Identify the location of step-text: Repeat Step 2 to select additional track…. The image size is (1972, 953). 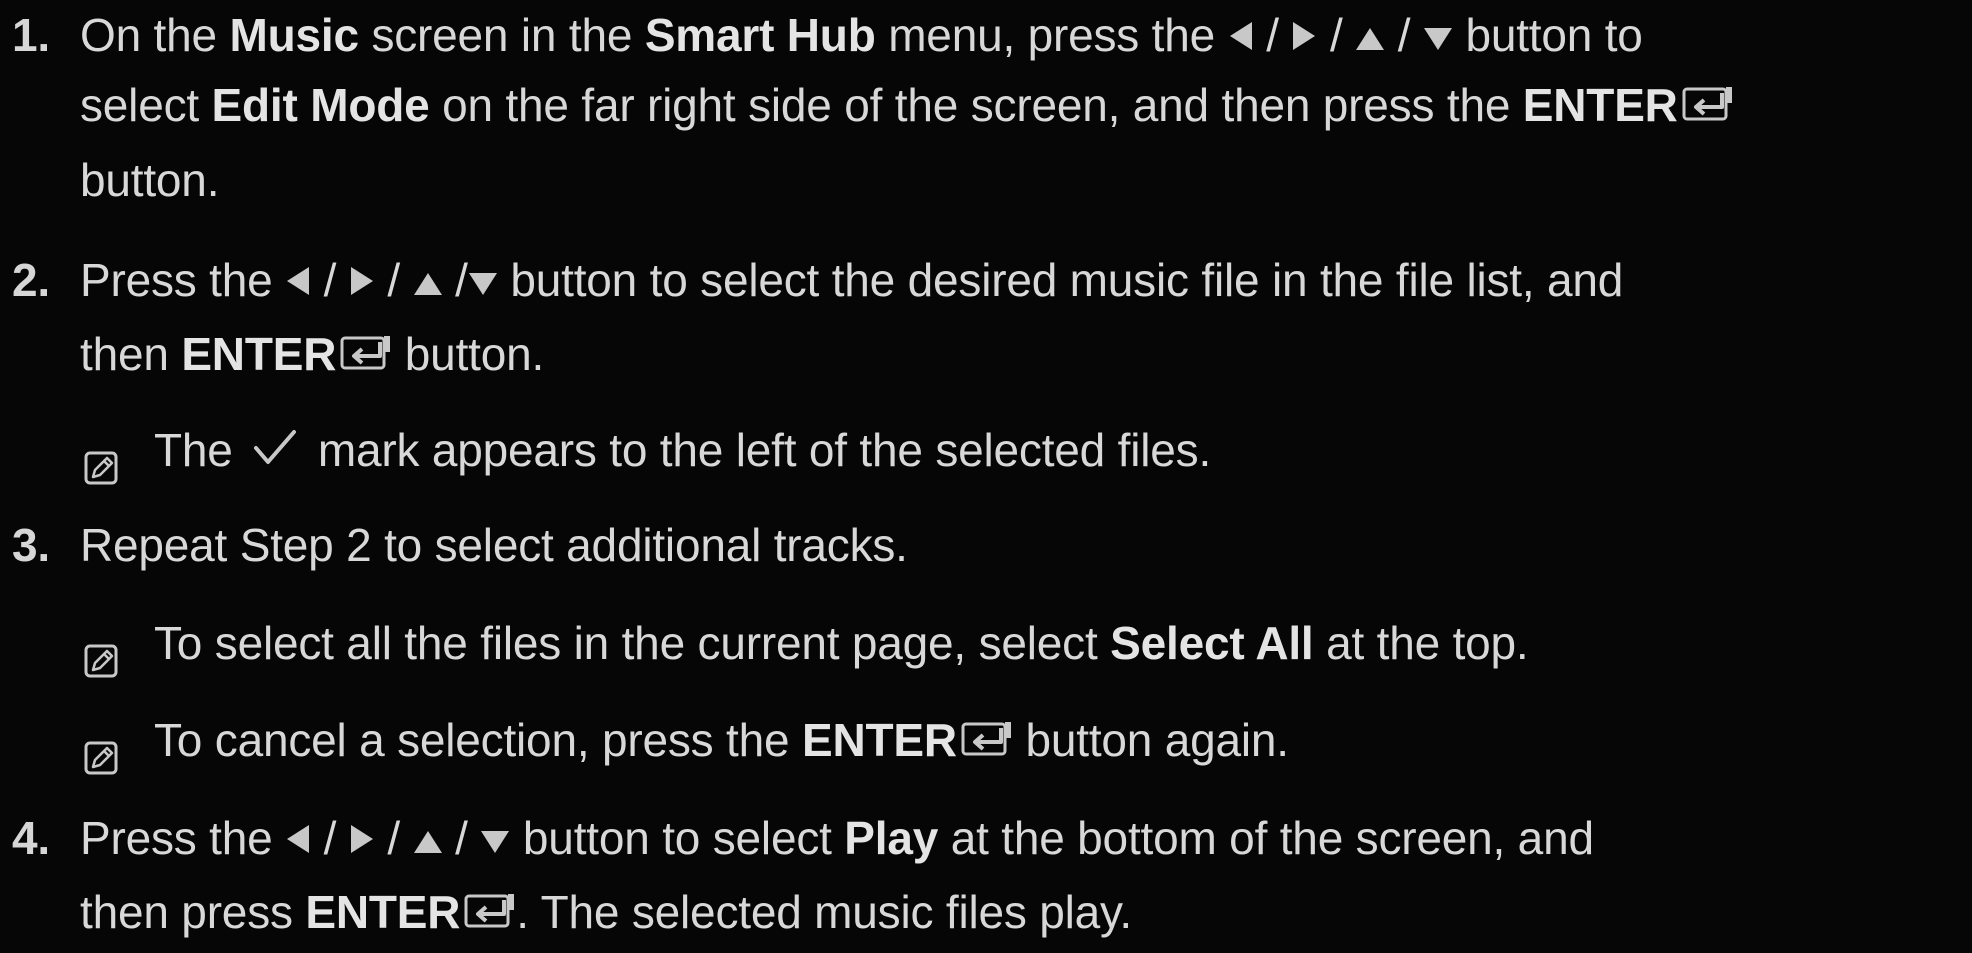
(494, 545).